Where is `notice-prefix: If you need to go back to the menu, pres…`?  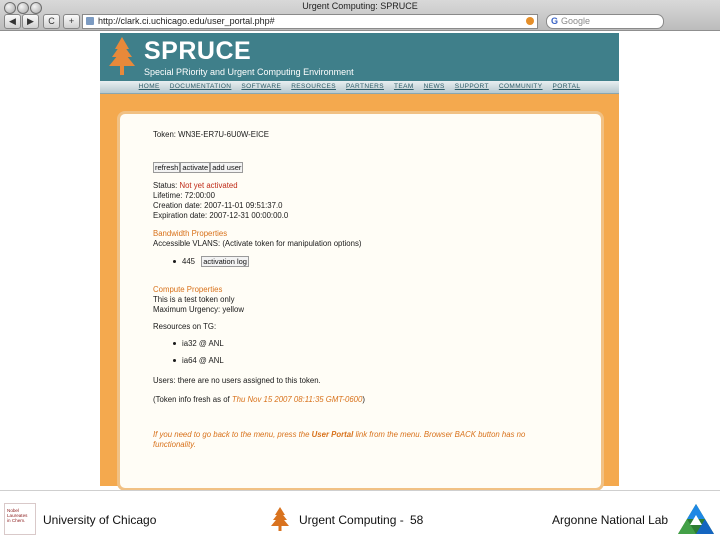
notice-prefix: If you need to go back to the menu, pres… is located at coordinates (231, 434).